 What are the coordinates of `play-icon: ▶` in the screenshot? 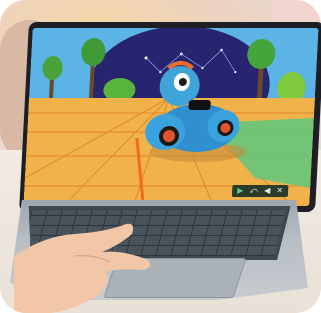 It's located at (240, 191).